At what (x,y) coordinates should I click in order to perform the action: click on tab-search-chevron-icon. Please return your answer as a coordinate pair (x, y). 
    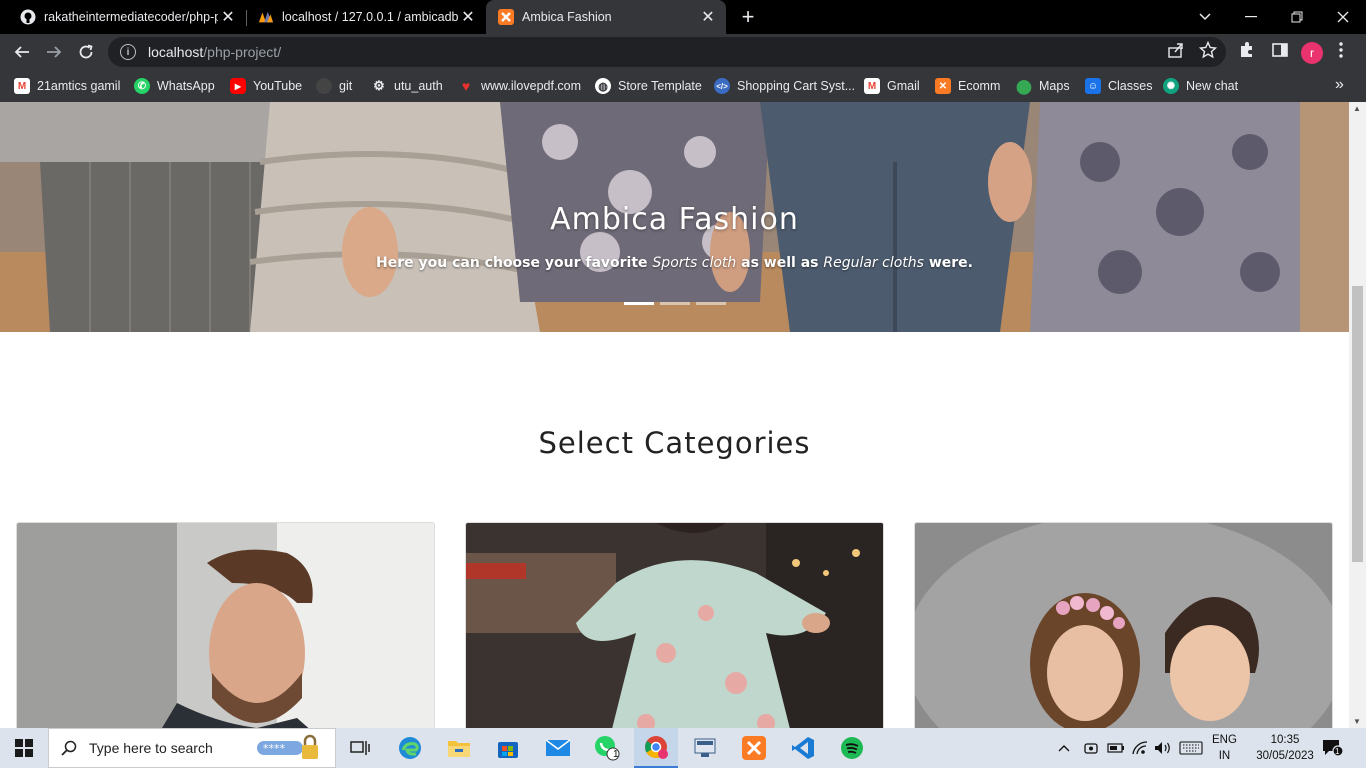
    Looking at the image, I should click on (1205, 17).